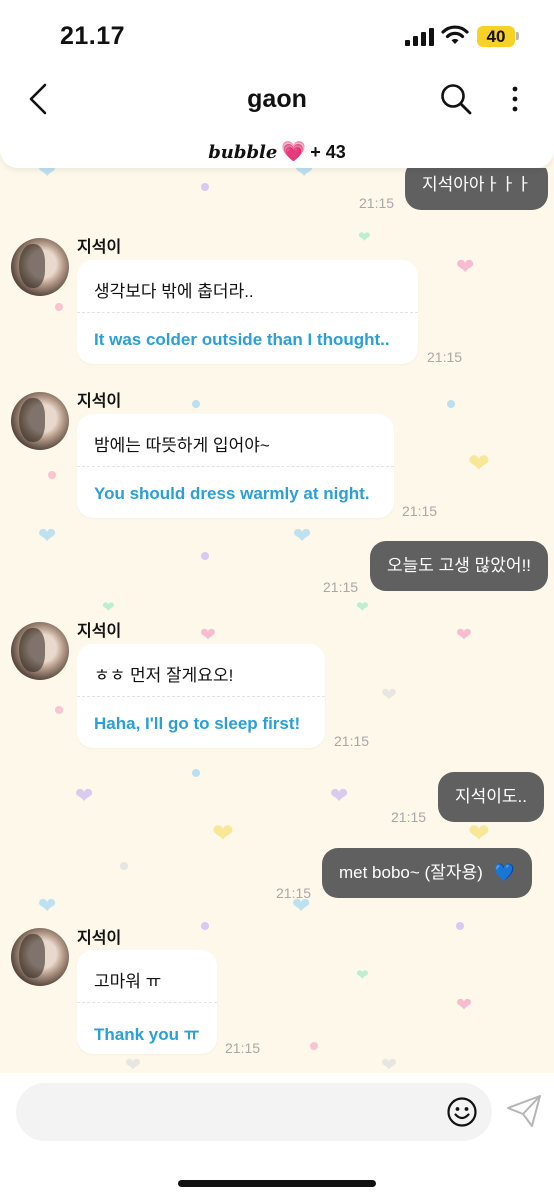  I want to click on battery-indicator: 40, so click(496, 36).